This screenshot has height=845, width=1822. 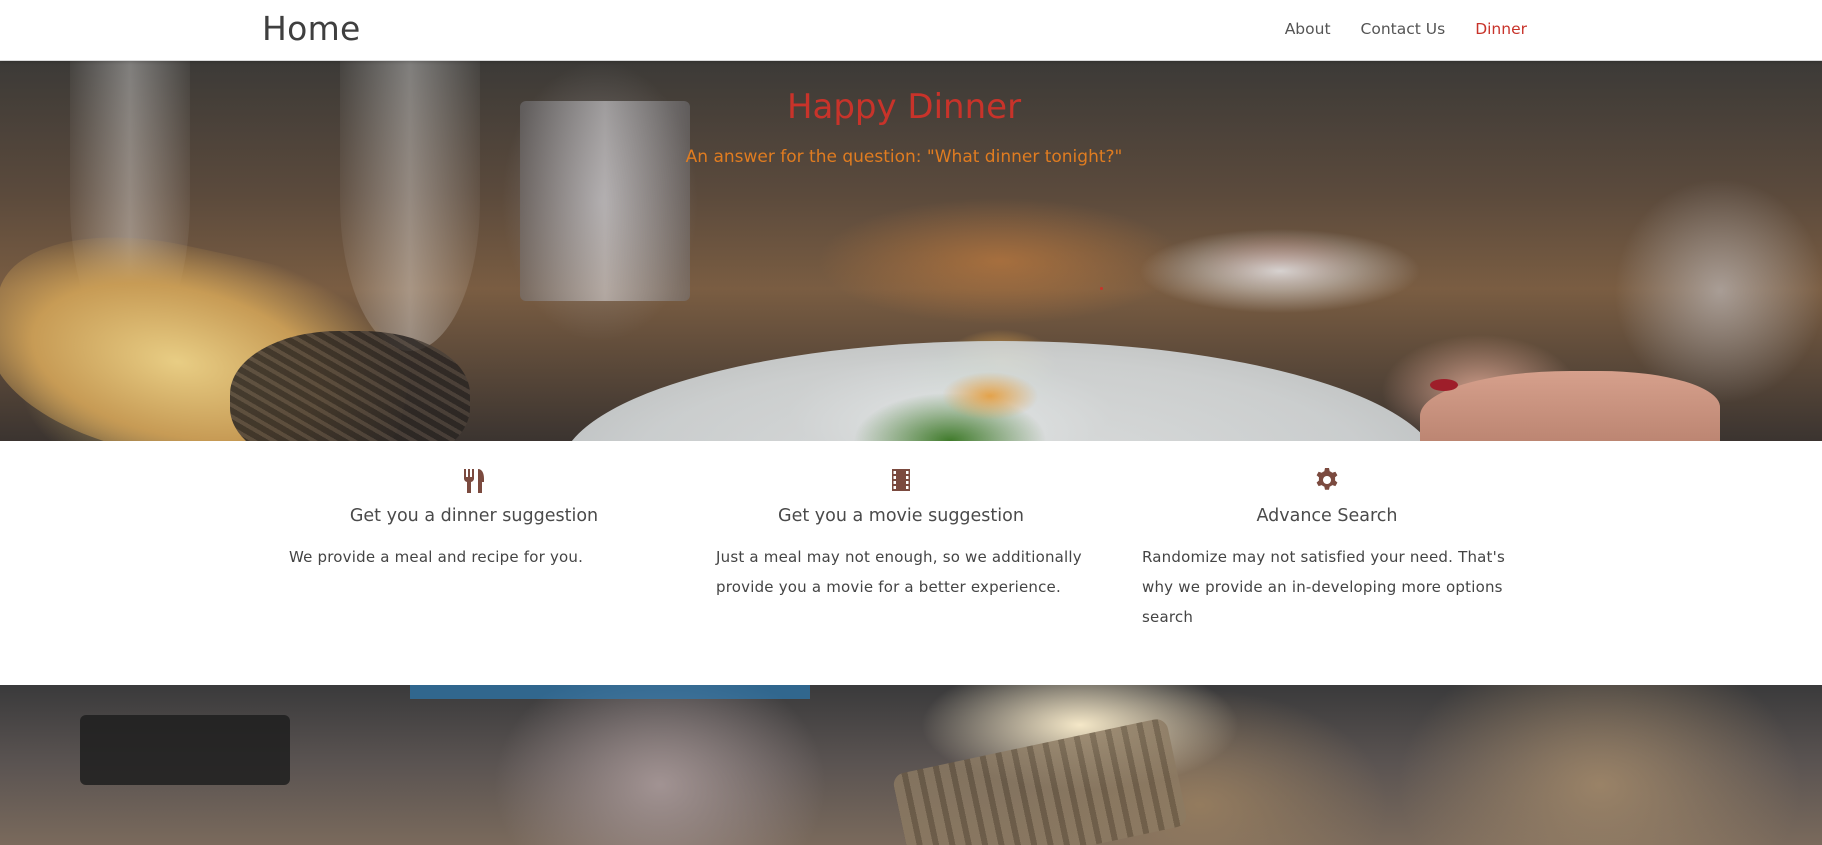 What do you see at coordinates (610, 692) in the screenshot?
I see `movie-screen-glow` at bounding box center [610, 692].